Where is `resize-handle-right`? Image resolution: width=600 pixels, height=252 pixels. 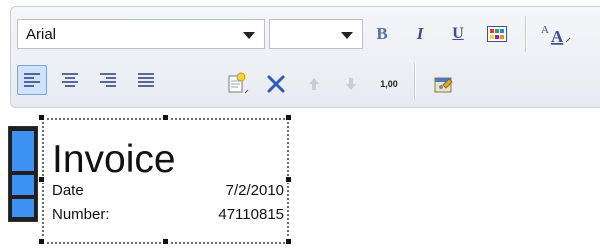 resize-handle-right is located at coordinates (288, 179).